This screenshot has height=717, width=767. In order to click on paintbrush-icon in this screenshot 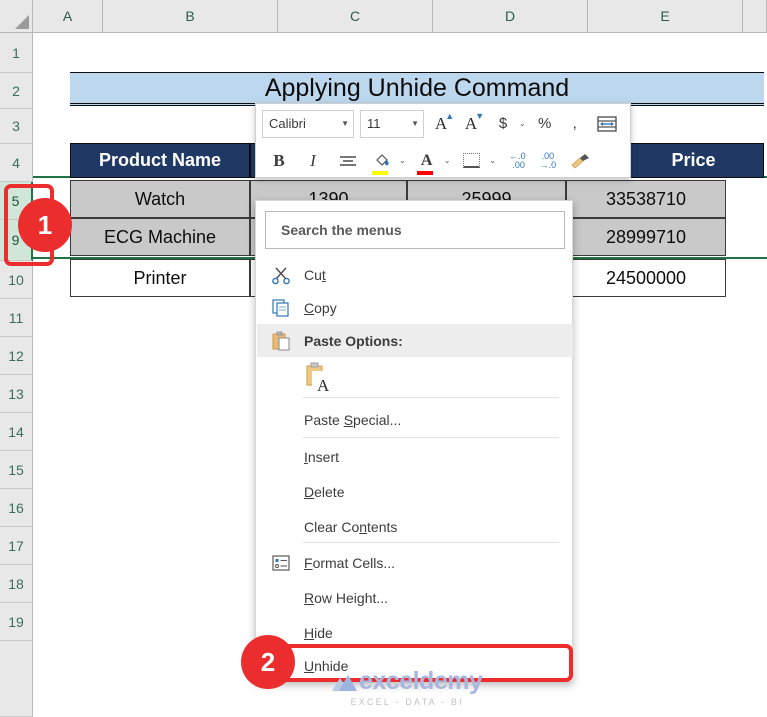, I will do `click(580, 161)`.